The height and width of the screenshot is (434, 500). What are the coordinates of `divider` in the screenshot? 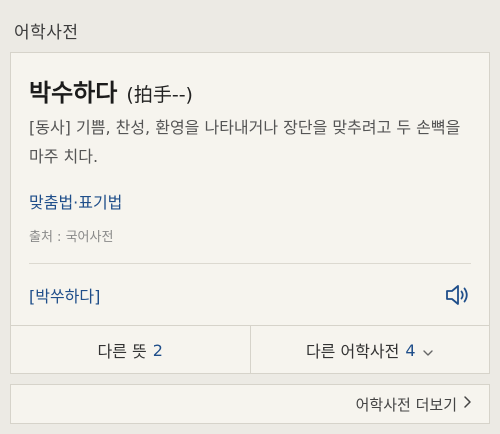 It's located at (250, 263).